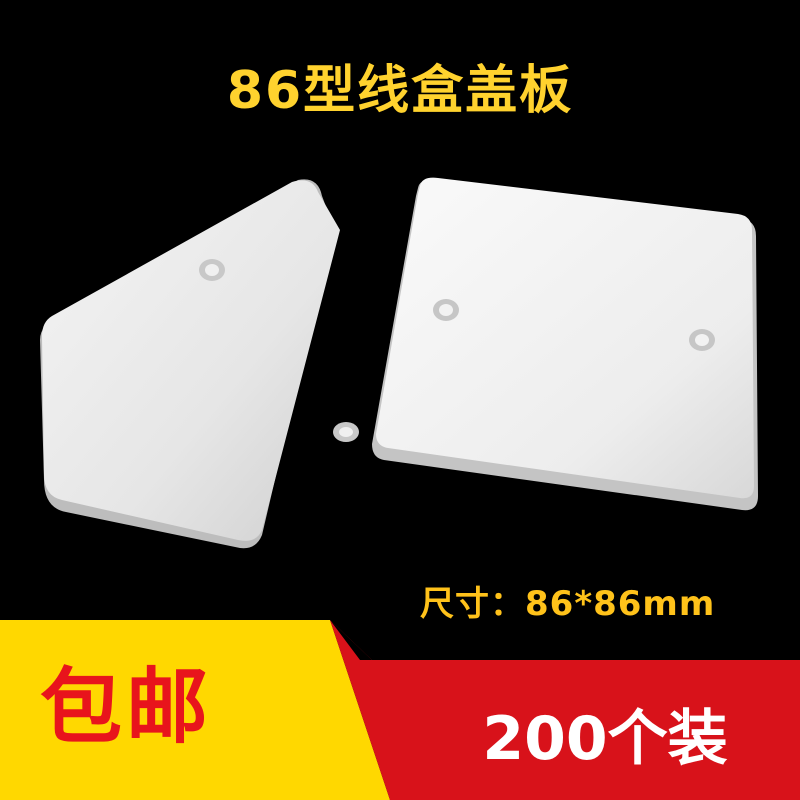 This screenshot has width=800, height=800. I want to click on free-shipping-label: 包邮, so click(126, 707).